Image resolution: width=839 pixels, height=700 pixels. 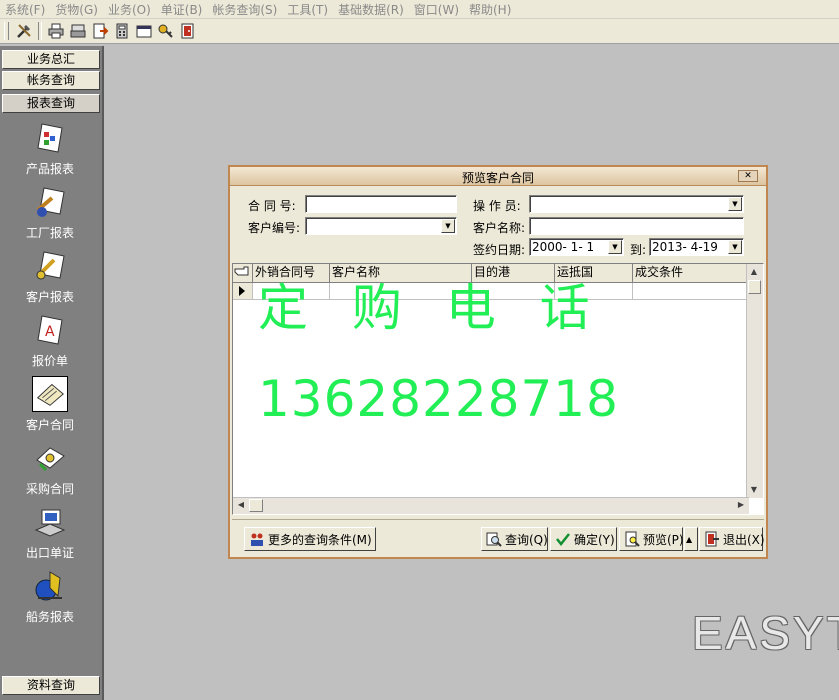 What do you see at coordinates (49, 361) in the screenshot?
I see `nav-item-label: 报价单` at bounding box center [49, 361].